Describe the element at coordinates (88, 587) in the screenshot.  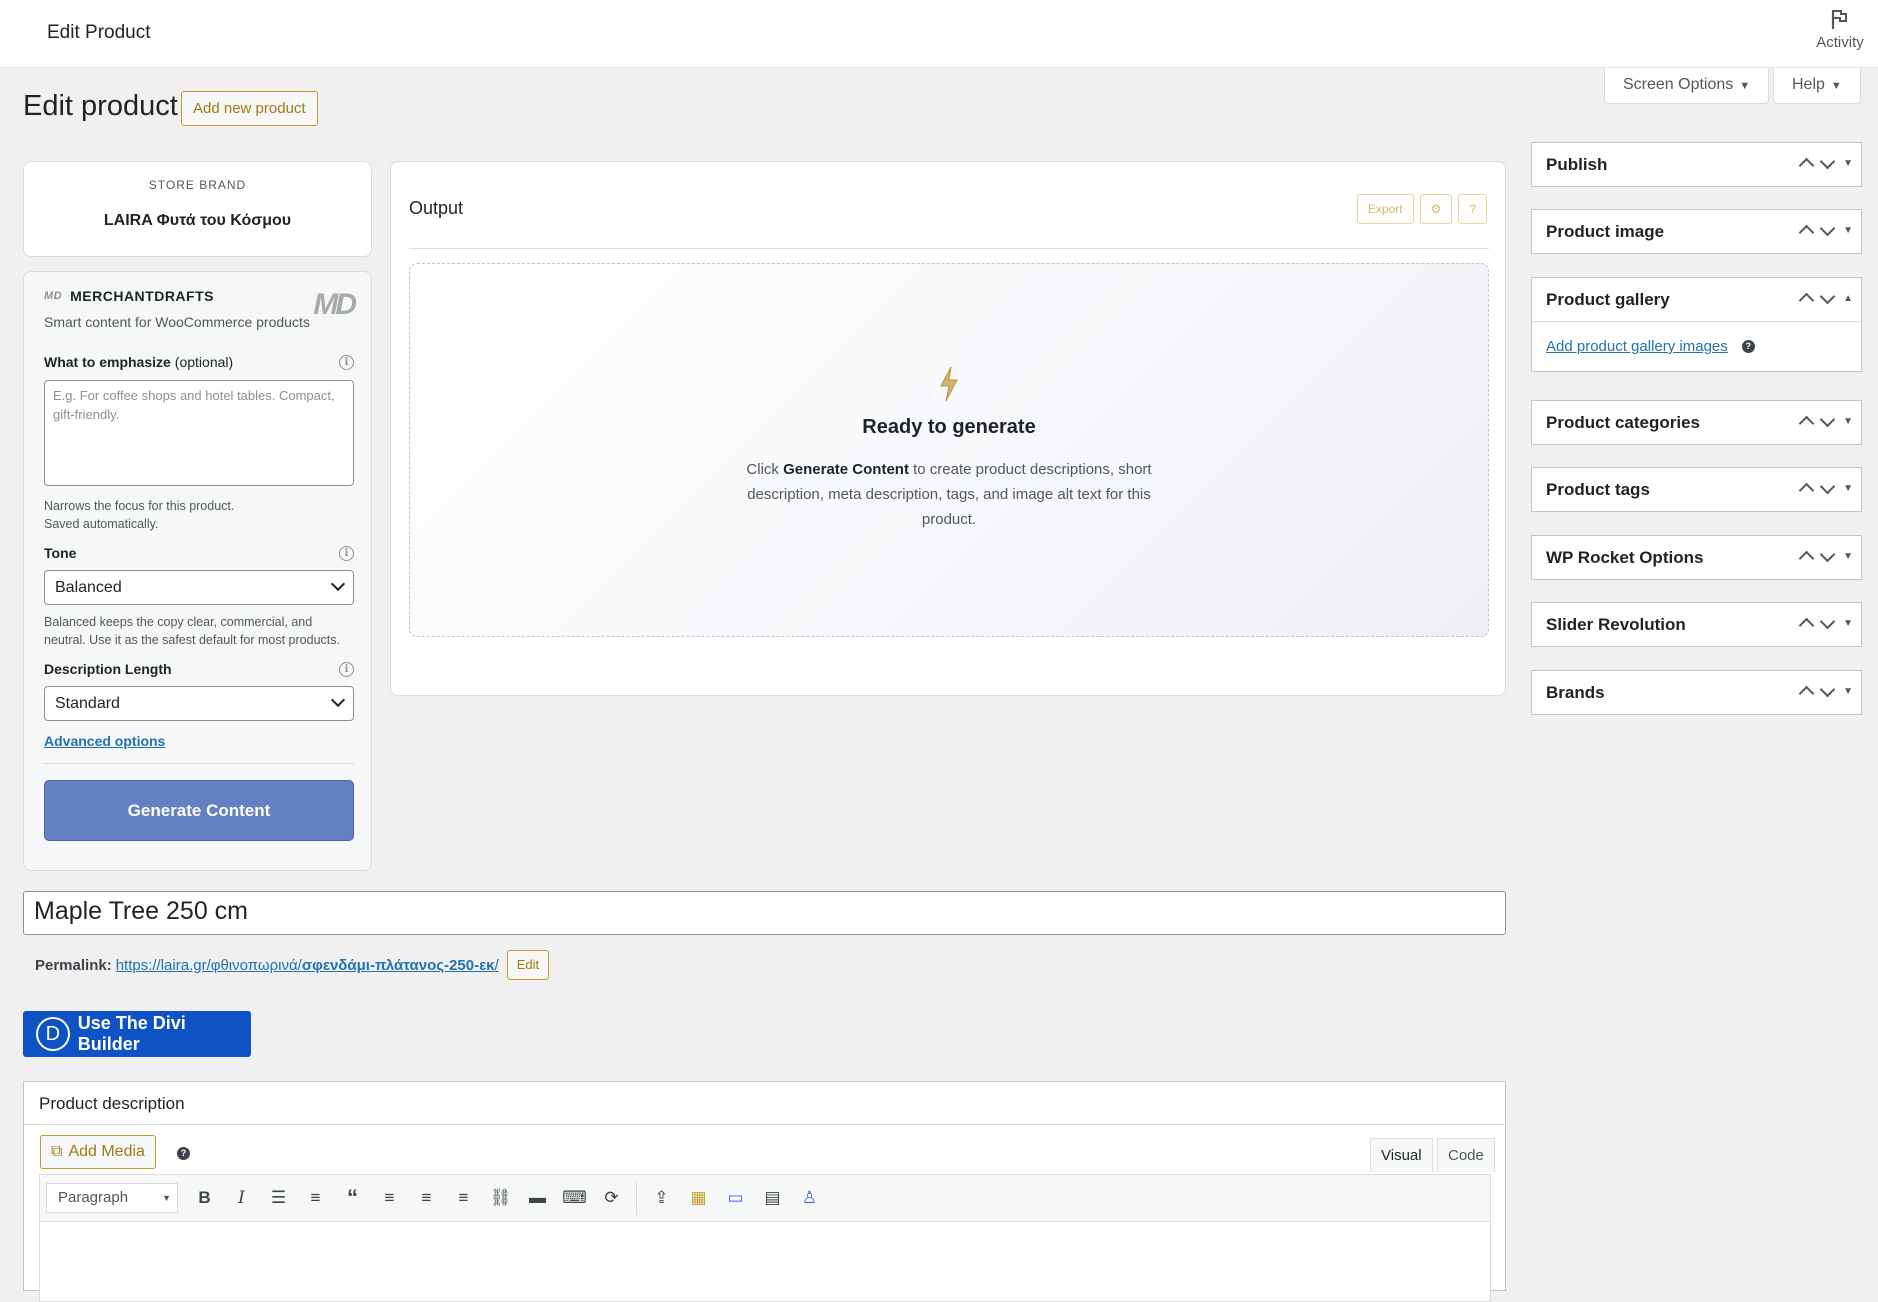
I see `tone-value: Balanced` at that location.